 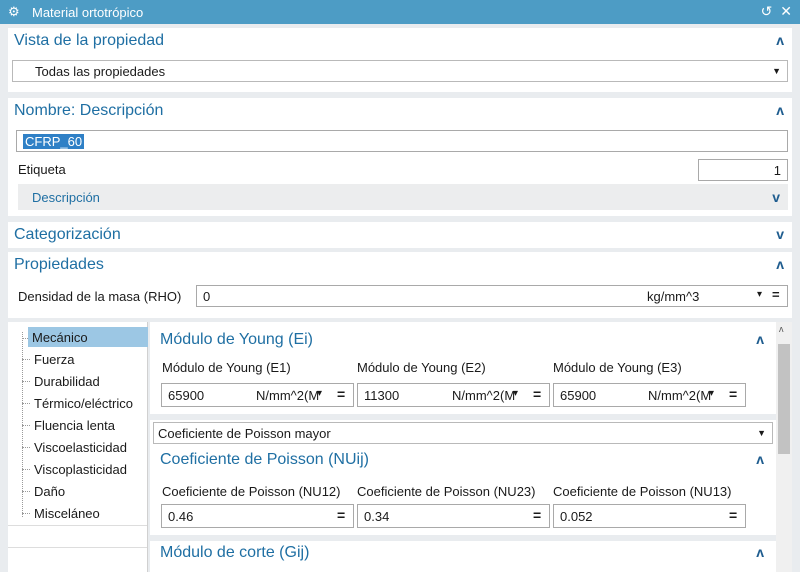 I want to click on vertical-scrollbar: ʌ, so click(x=784, y=447).